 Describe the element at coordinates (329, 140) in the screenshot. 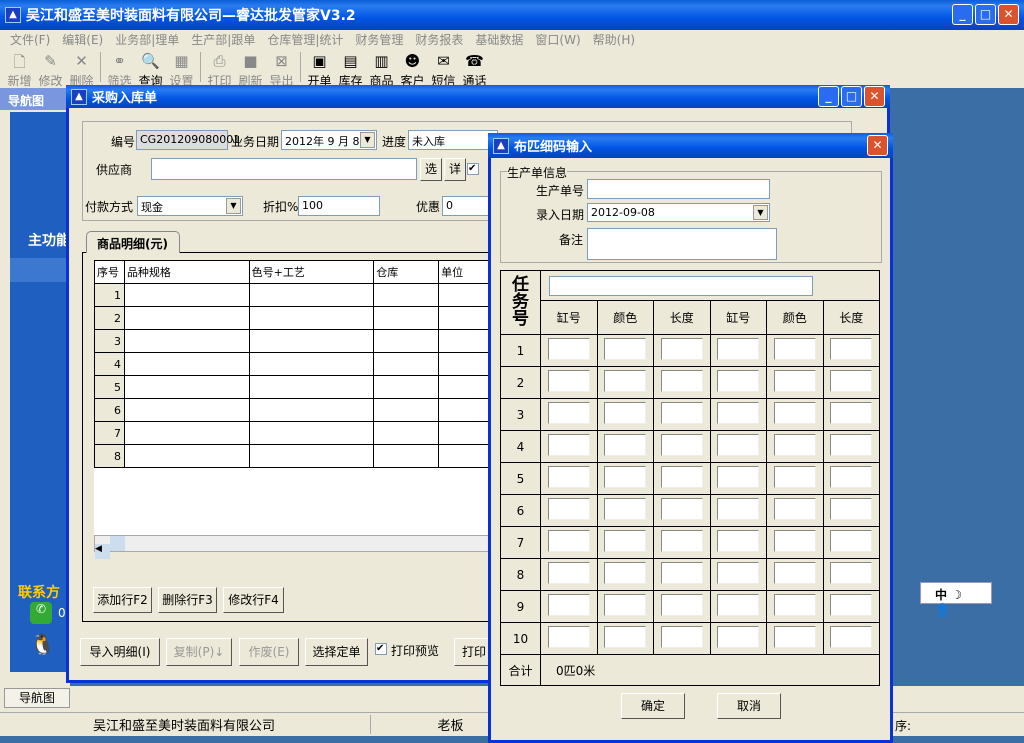

I see `date-picker: 2012年 9 月 8 ▼` at that location.